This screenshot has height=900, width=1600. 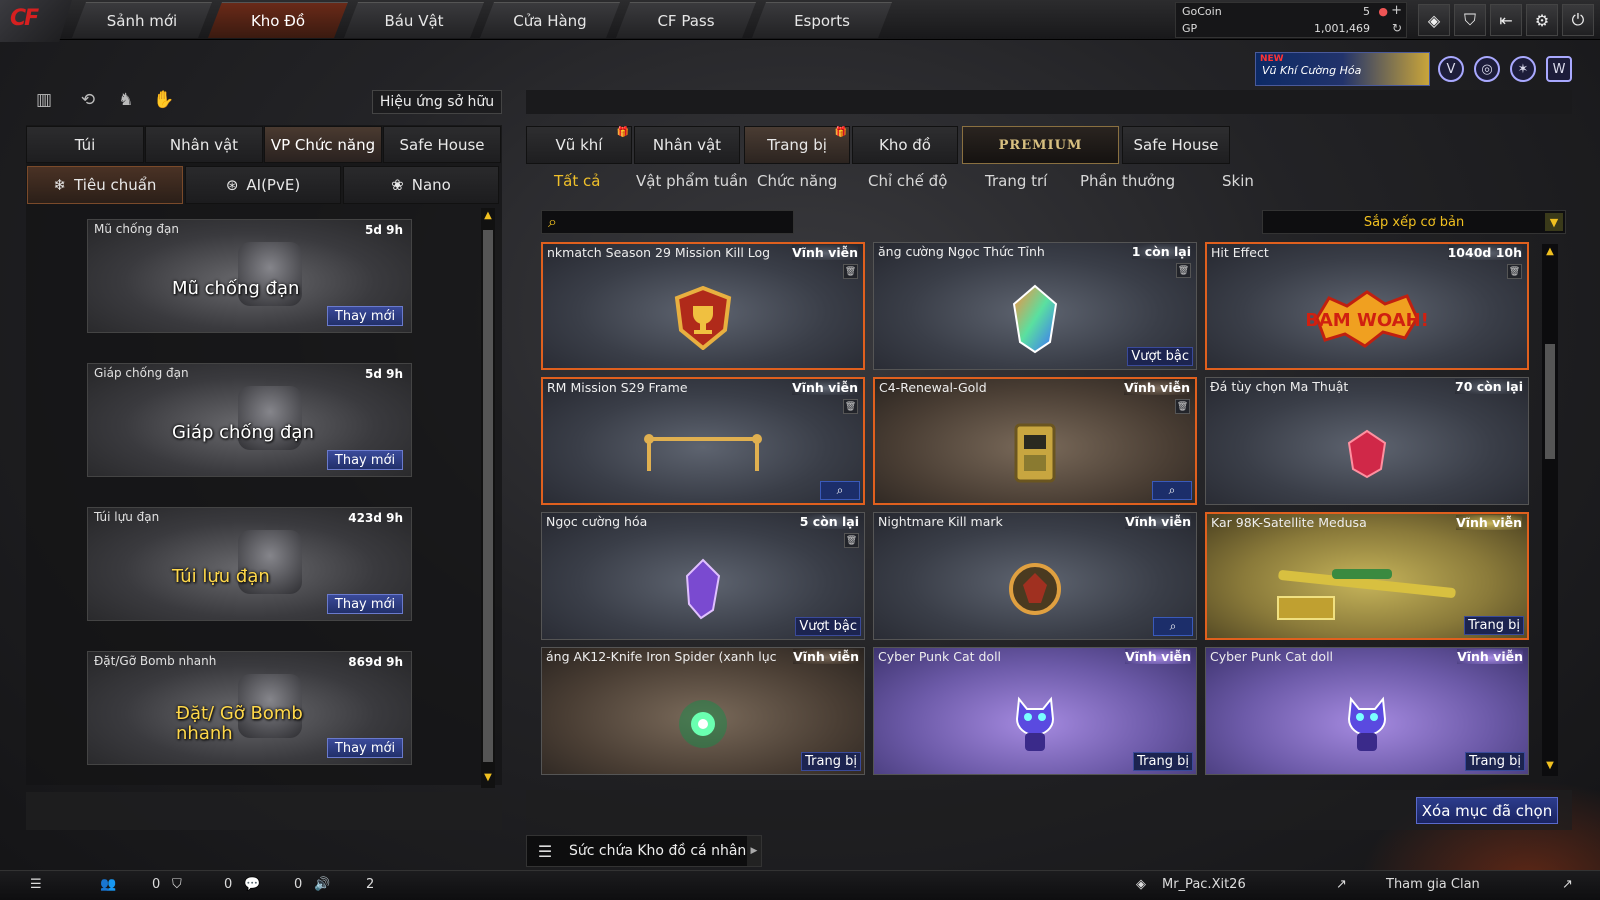 I want to click on weapon-upgrade-banner: NEW Vũ Khí Cường Hóa, so click(x=1342, y=69).